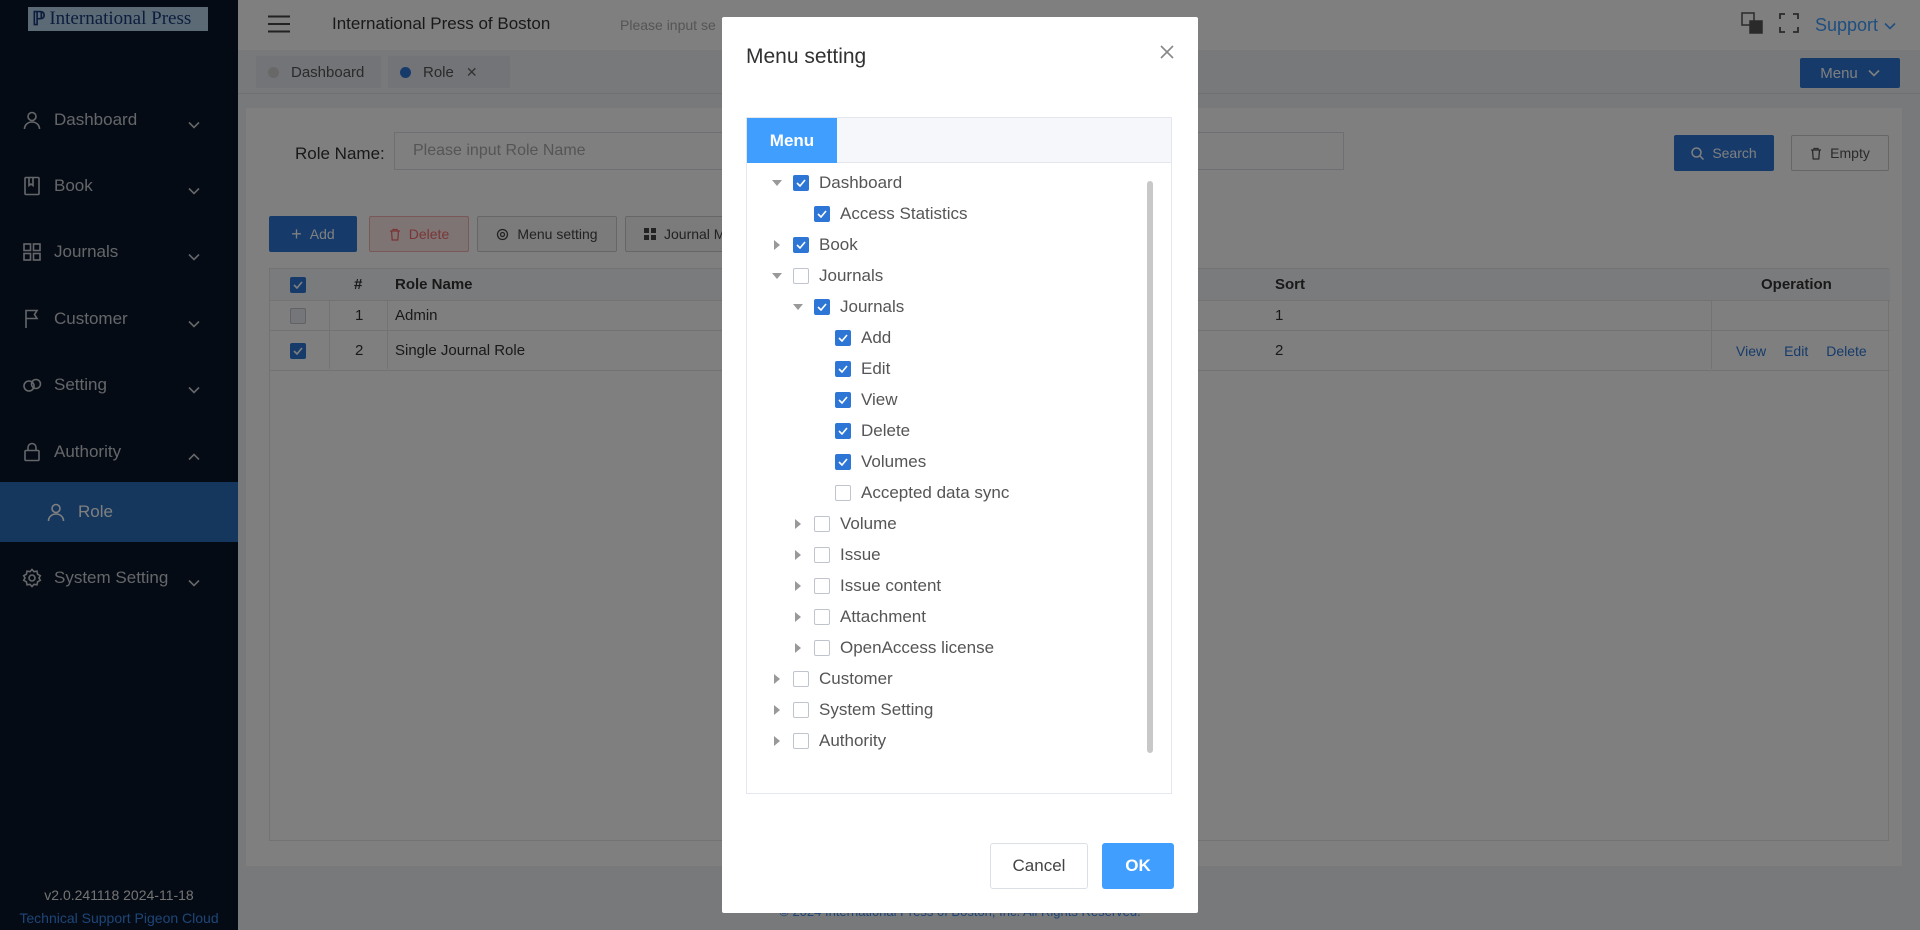  I want to click on tree-node-label: Attachment, so click(883, 616).